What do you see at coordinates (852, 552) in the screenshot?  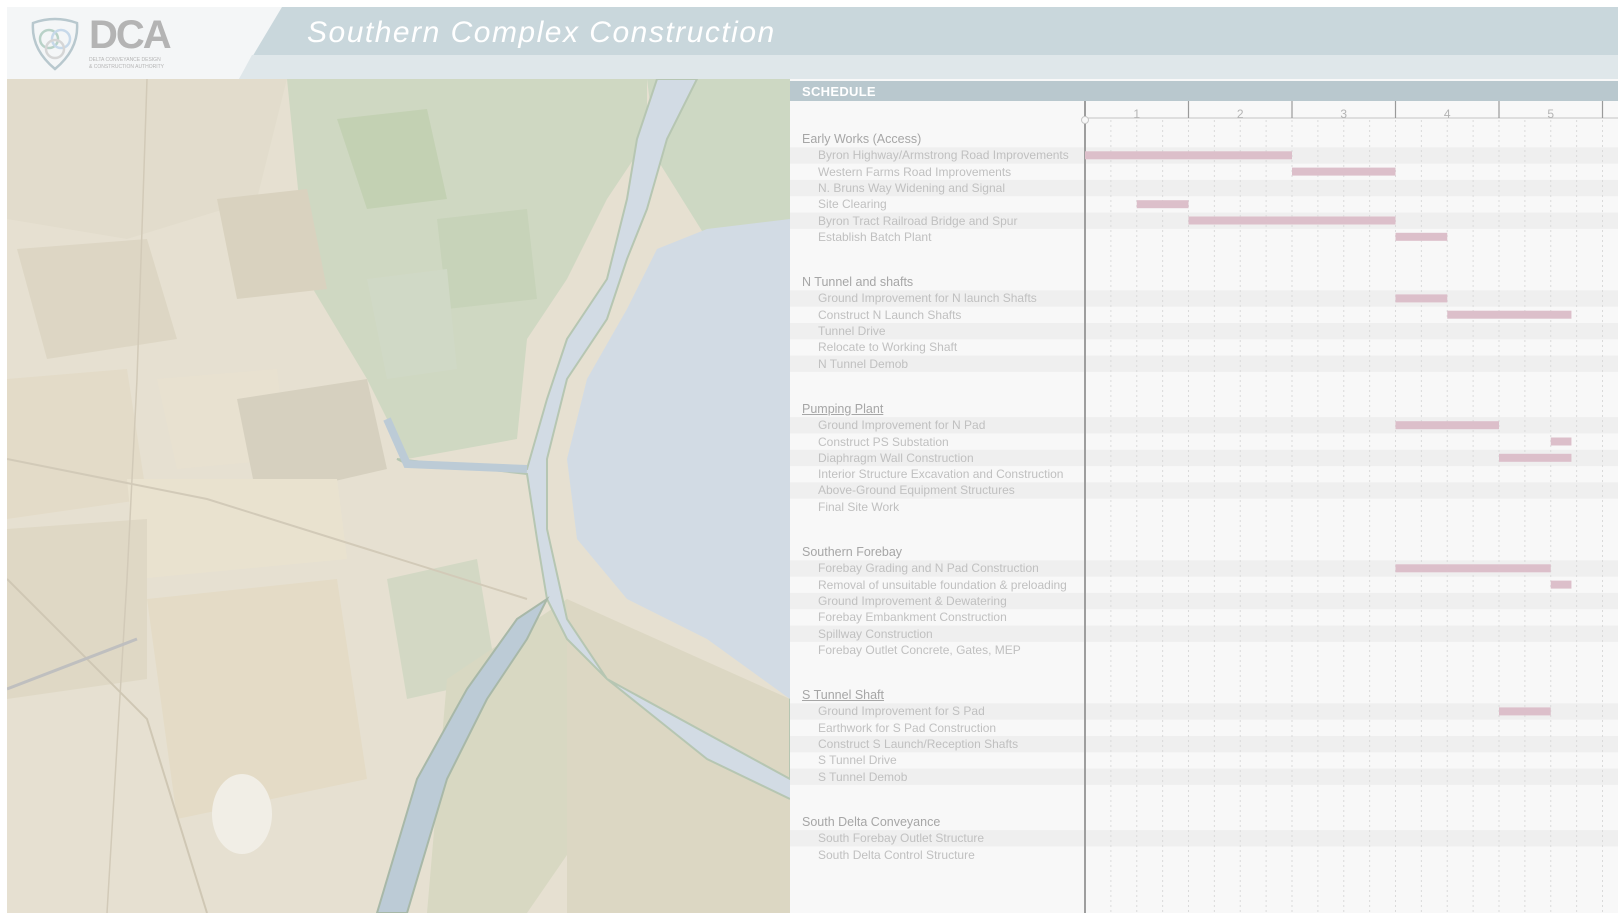 I see `group-heading: Southern Forebay` at bounding box center [852, 552].